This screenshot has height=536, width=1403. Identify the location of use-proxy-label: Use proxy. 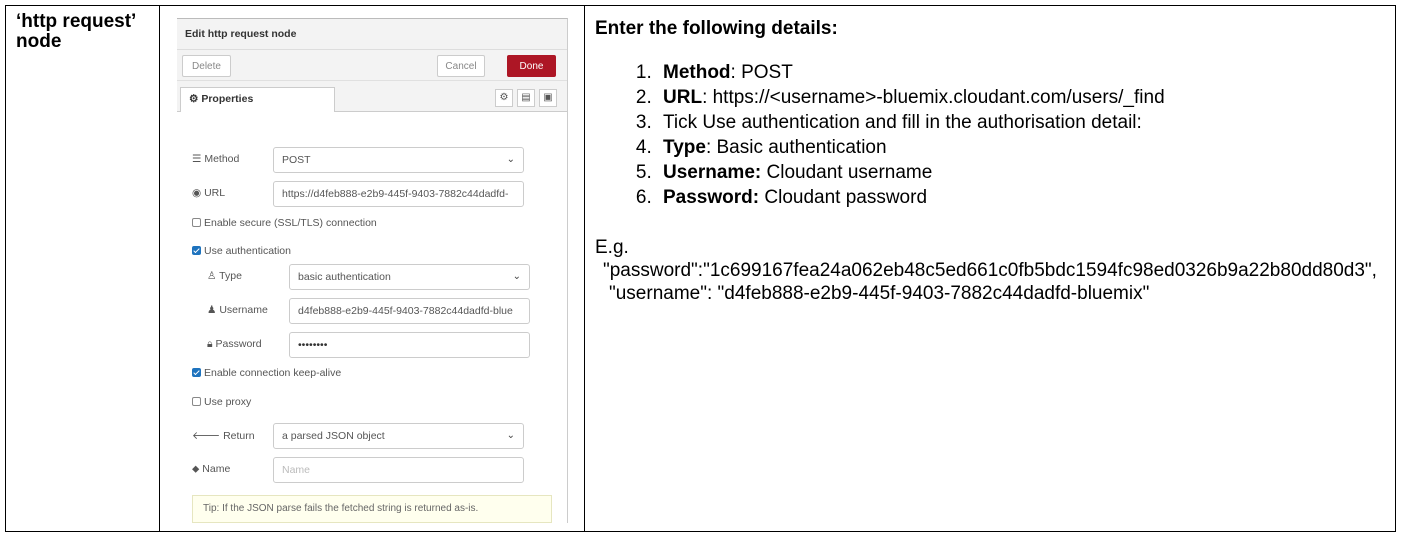
(228, 402).